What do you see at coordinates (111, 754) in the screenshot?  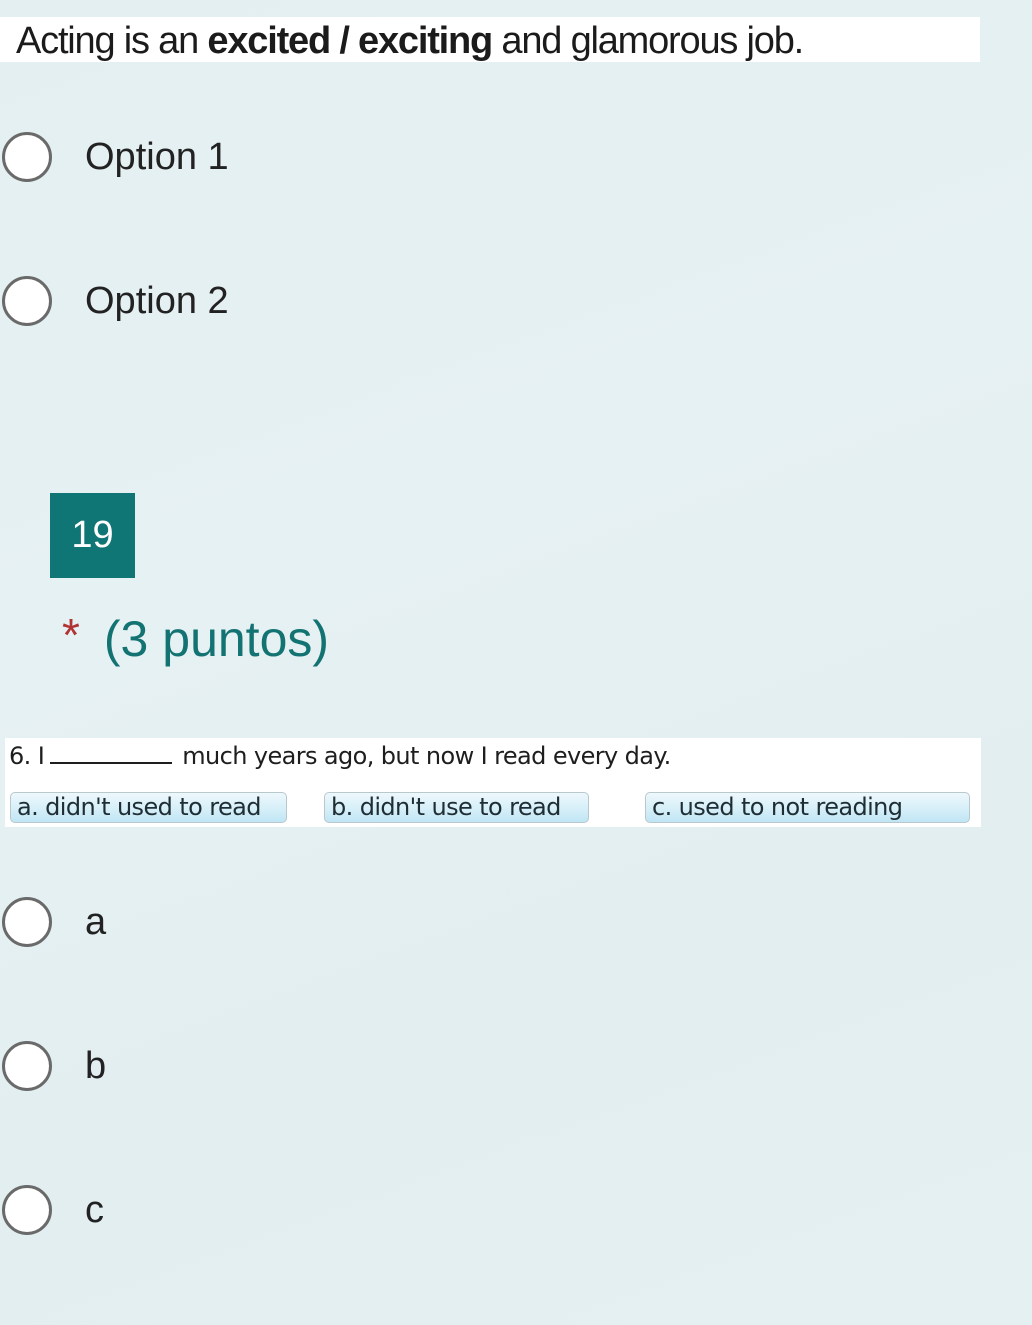 I see `blank-line` at bounding box center [111, 754].